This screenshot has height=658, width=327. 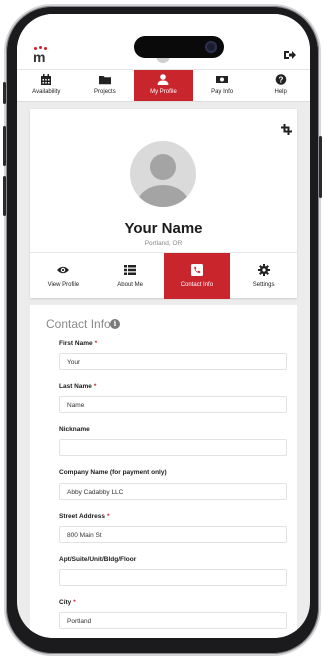 What do you see at coordinates (98, 559) in the screenshot?
I see `apt-suite-label: Apt/Suite/Unit/Bldg/Floor` at bounding box center [98, 559].